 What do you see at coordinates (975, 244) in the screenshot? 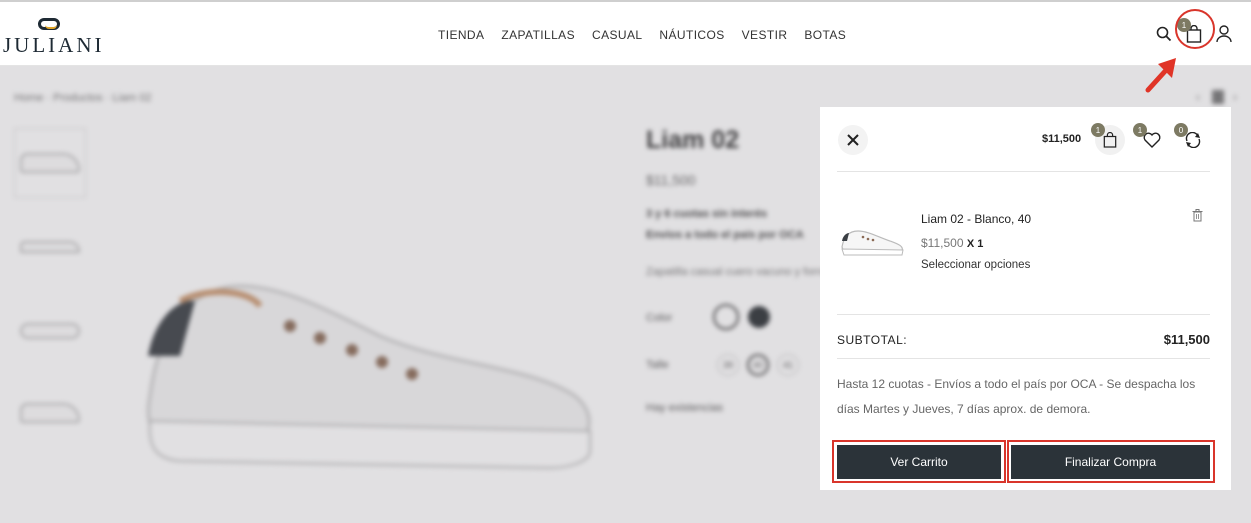
I see `cart-item-qty: X 1` at bounding box center [975, 244].